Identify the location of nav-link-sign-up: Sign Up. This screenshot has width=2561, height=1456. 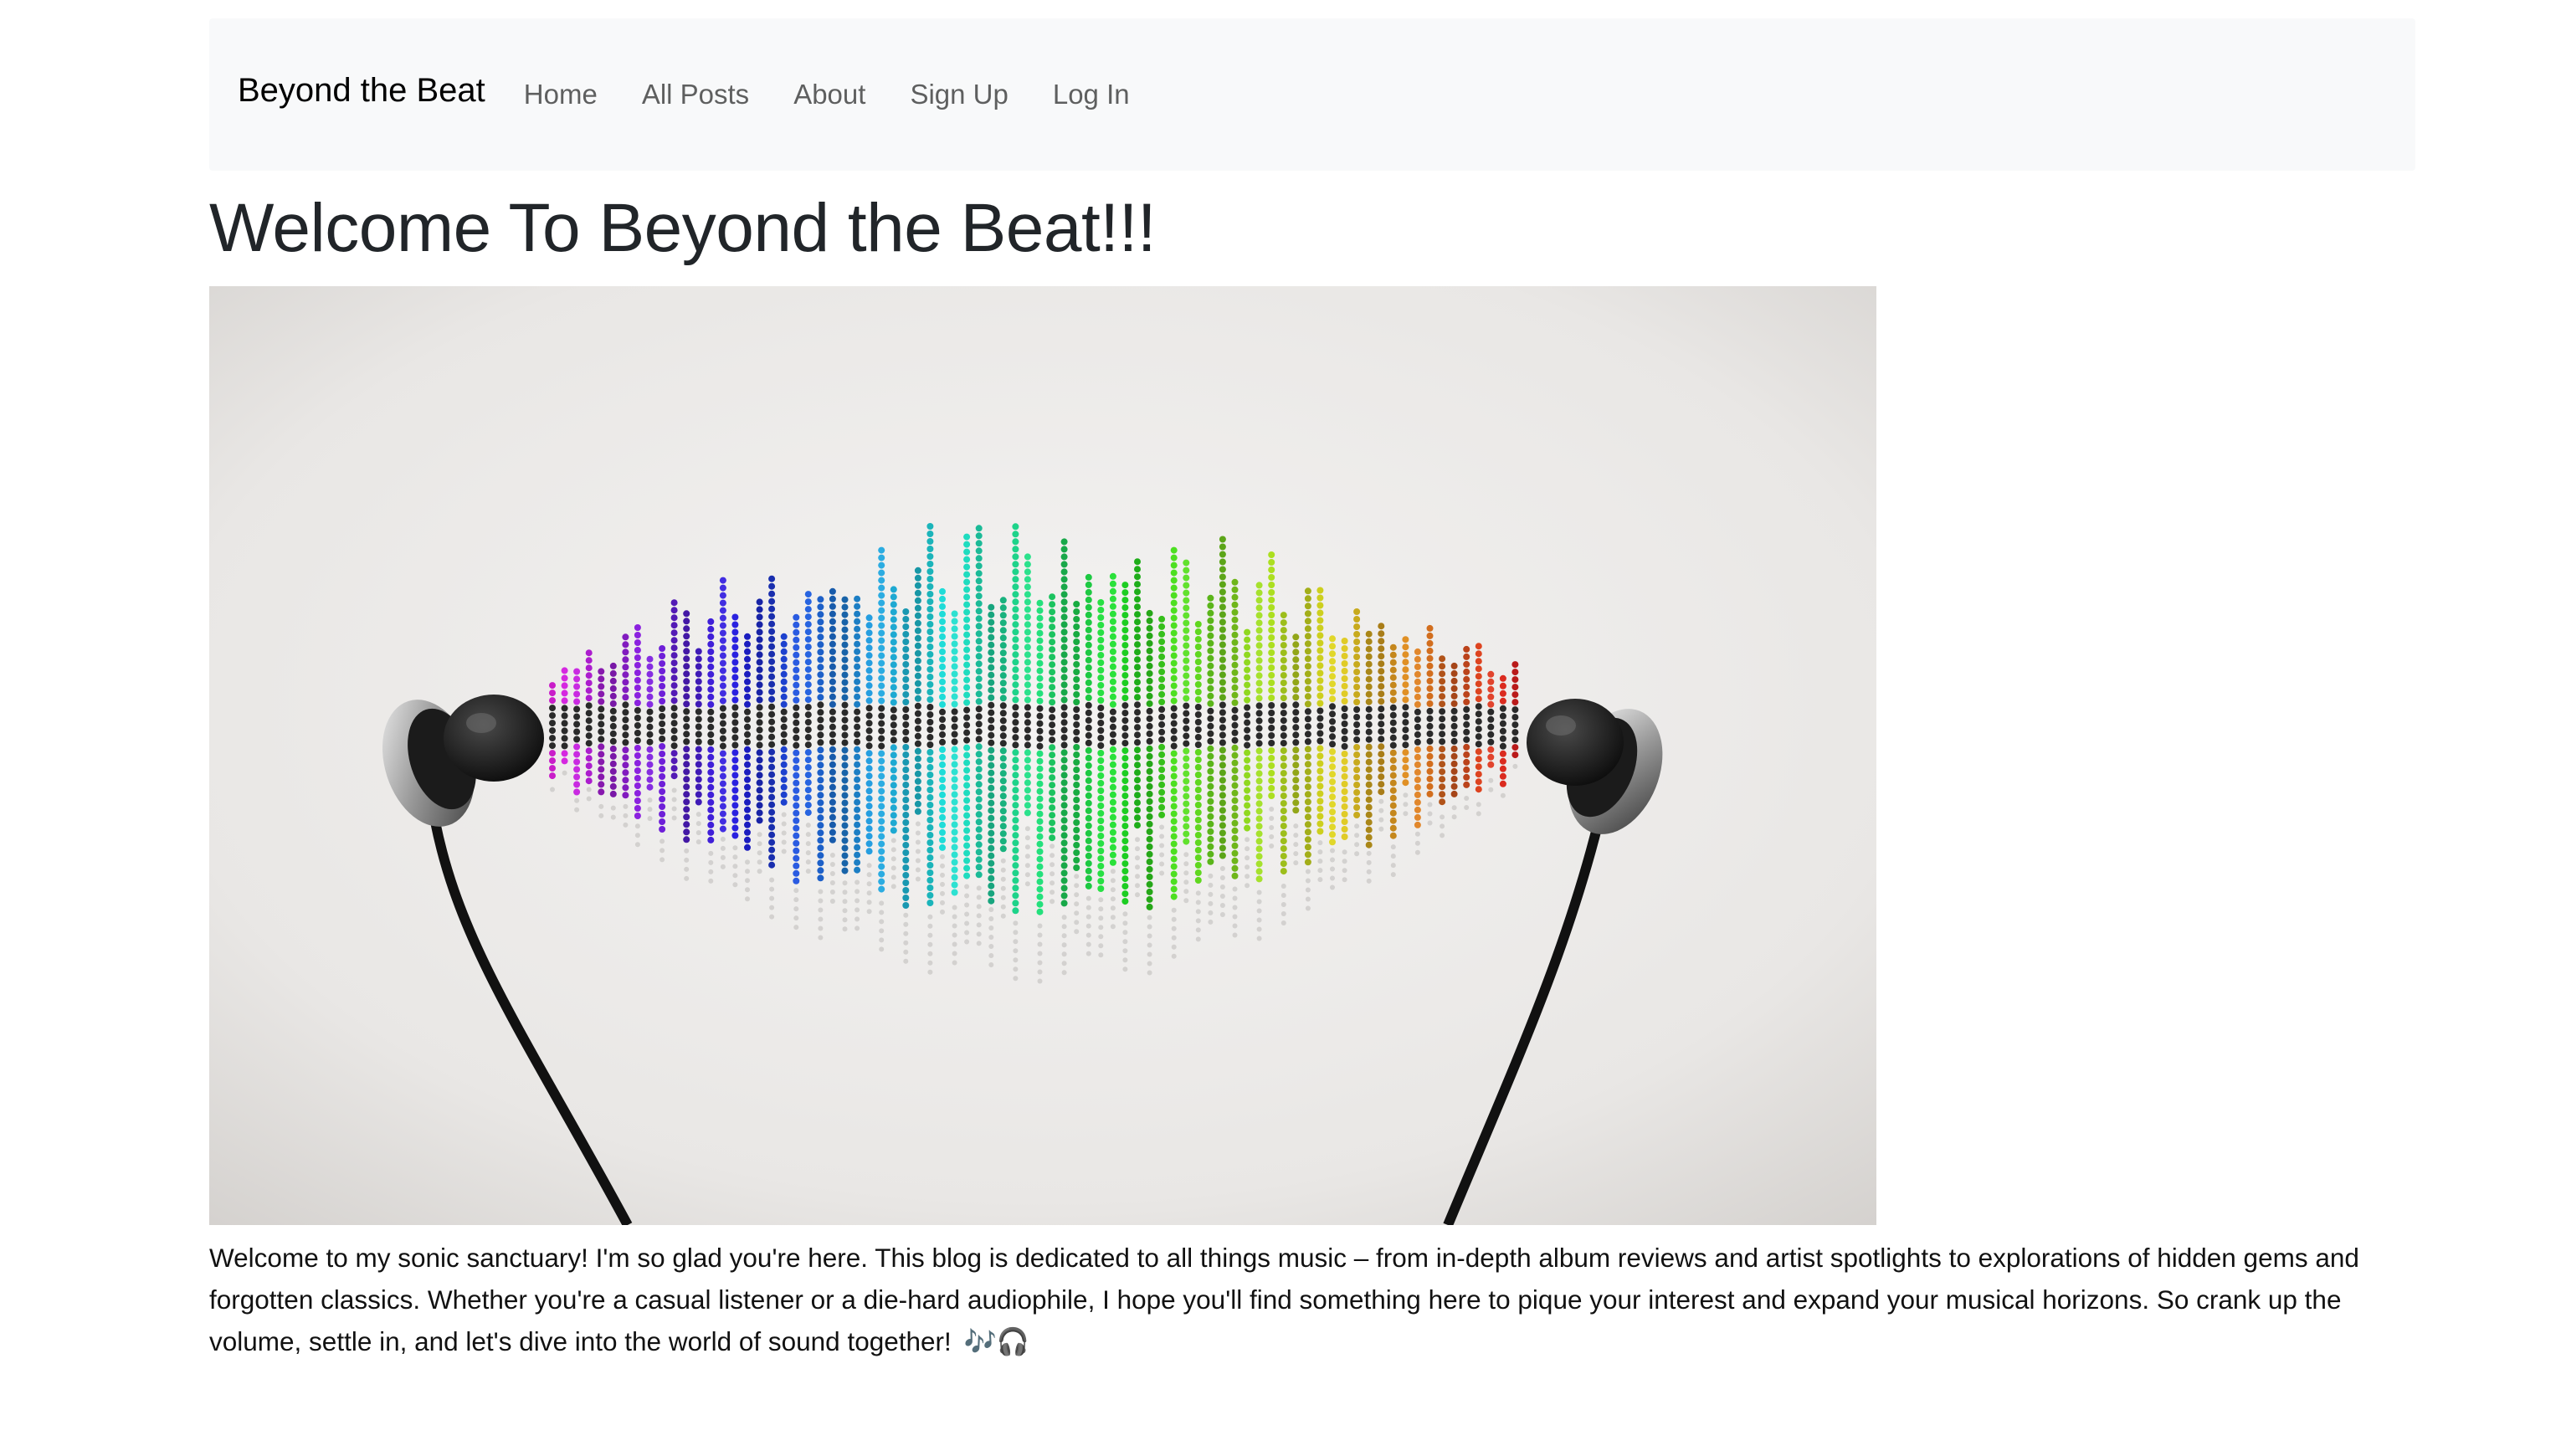
(959, 94).